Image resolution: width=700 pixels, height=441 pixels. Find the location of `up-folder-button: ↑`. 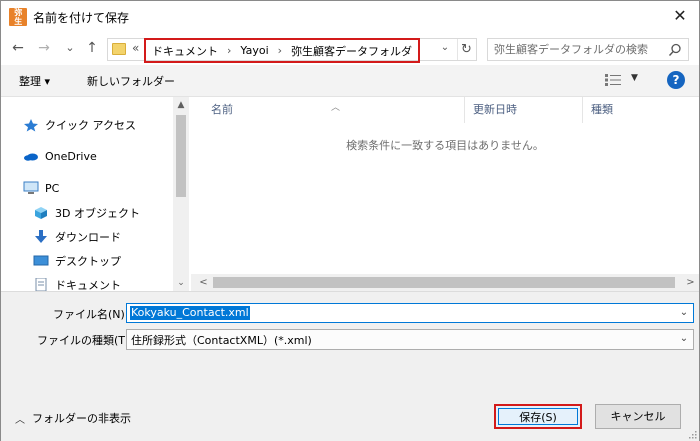

up-folder-button: ↑ is located at coordinates (92, 48).